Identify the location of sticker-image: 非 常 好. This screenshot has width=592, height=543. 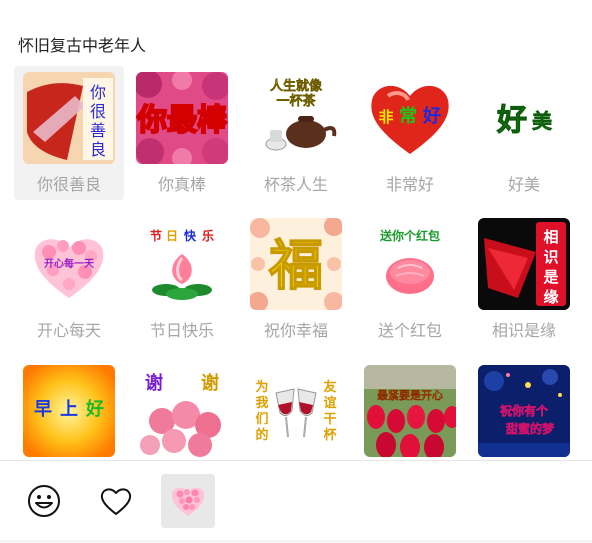
(410, 118).